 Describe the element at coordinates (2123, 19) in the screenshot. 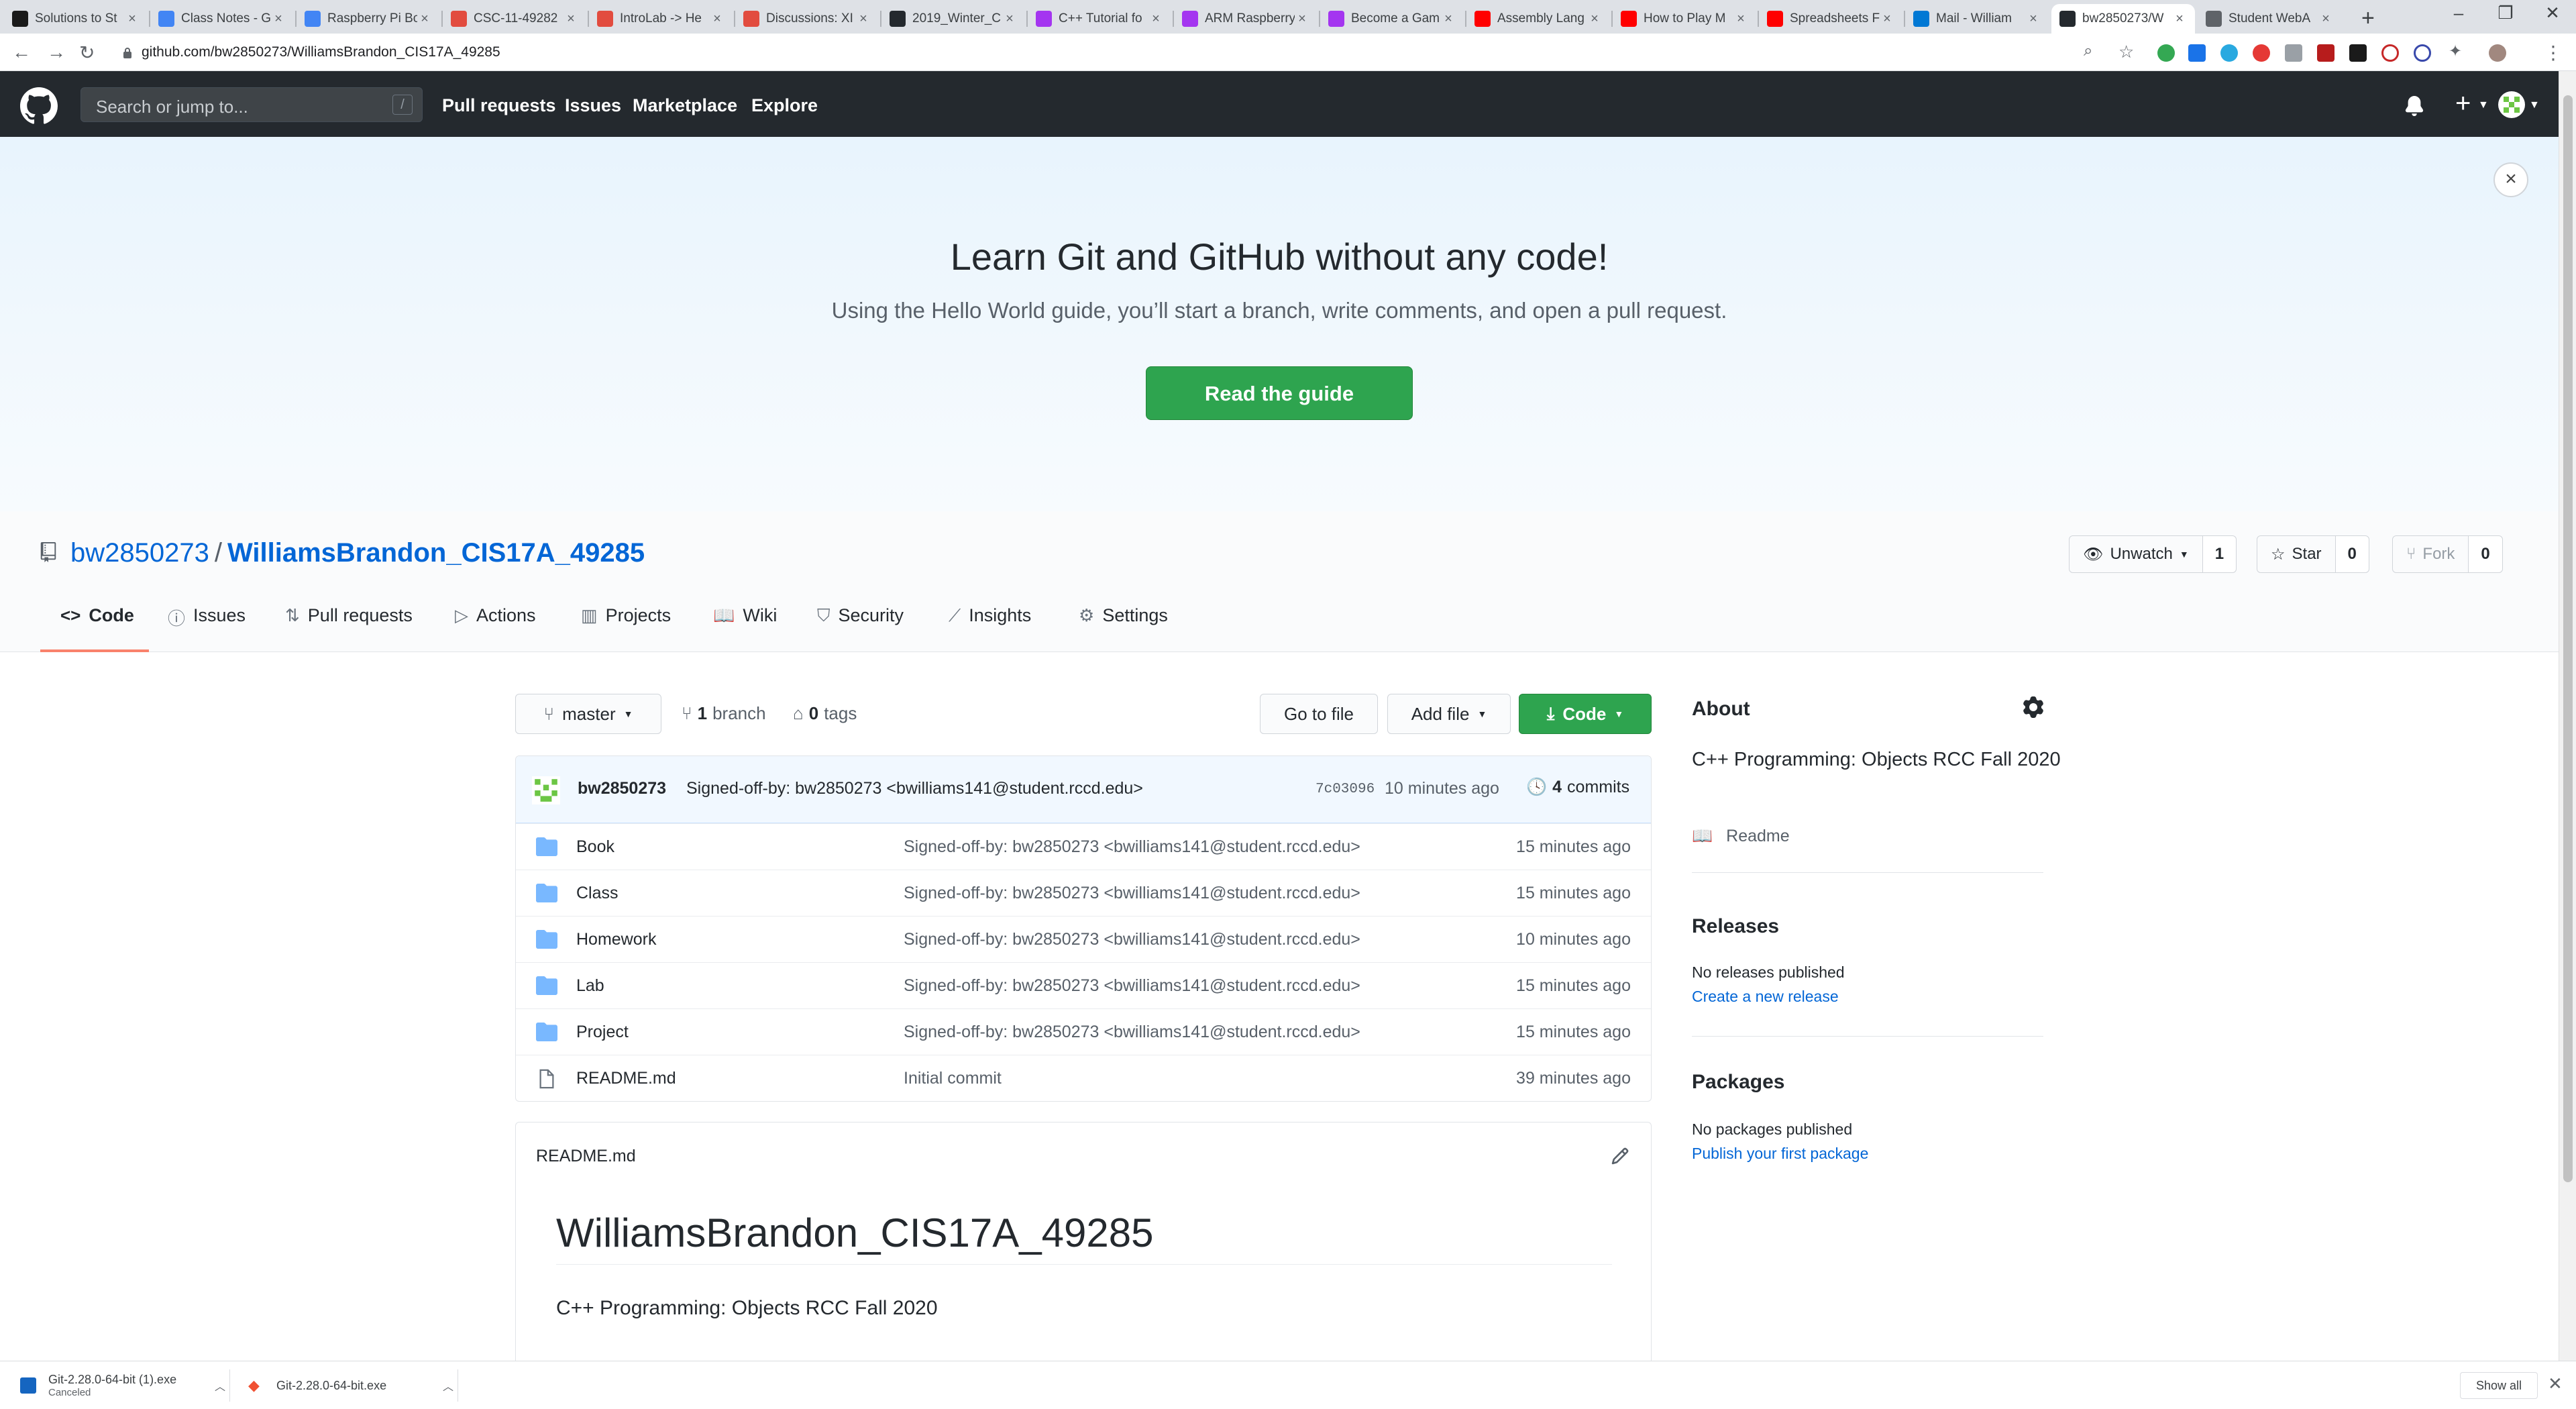

I see `browser-tab: bw2850273/W ×` at that location.